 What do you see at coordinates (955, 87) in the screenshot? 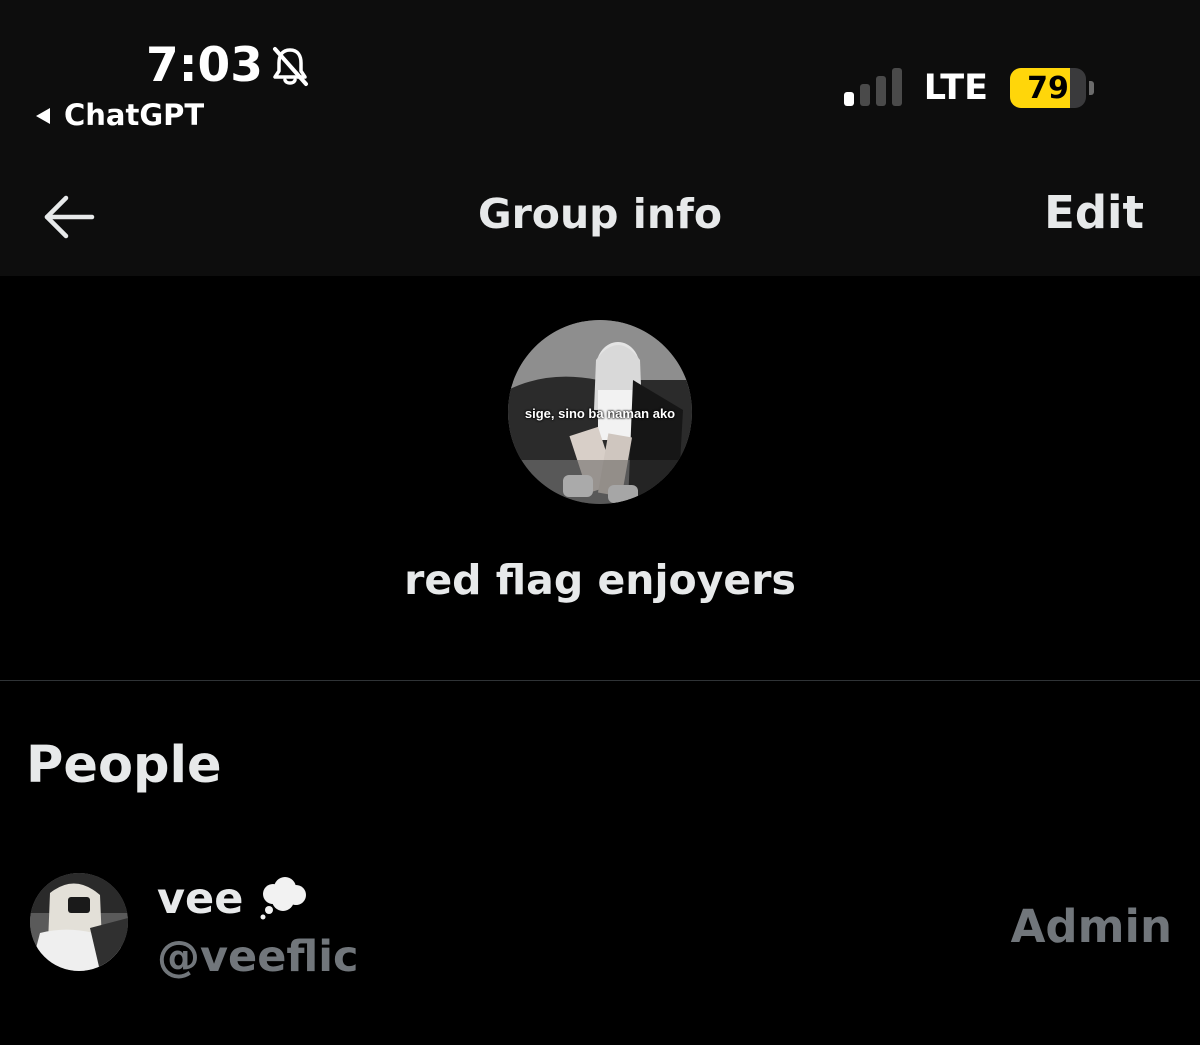
I see `network-type: LTE` at bounding box center [955, 87].